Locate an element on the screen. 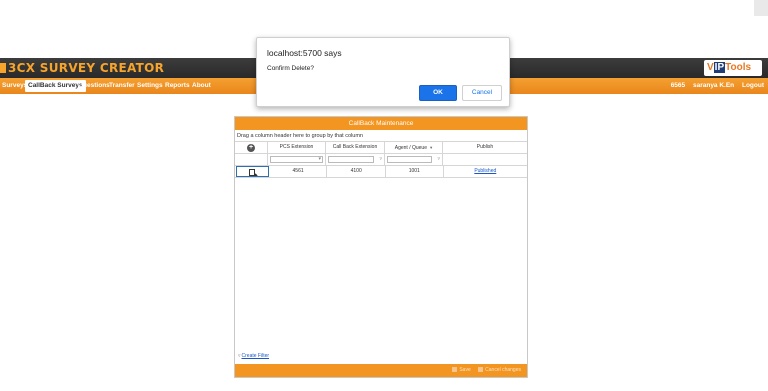  nav-about: About is located at coordinates (201, 86).